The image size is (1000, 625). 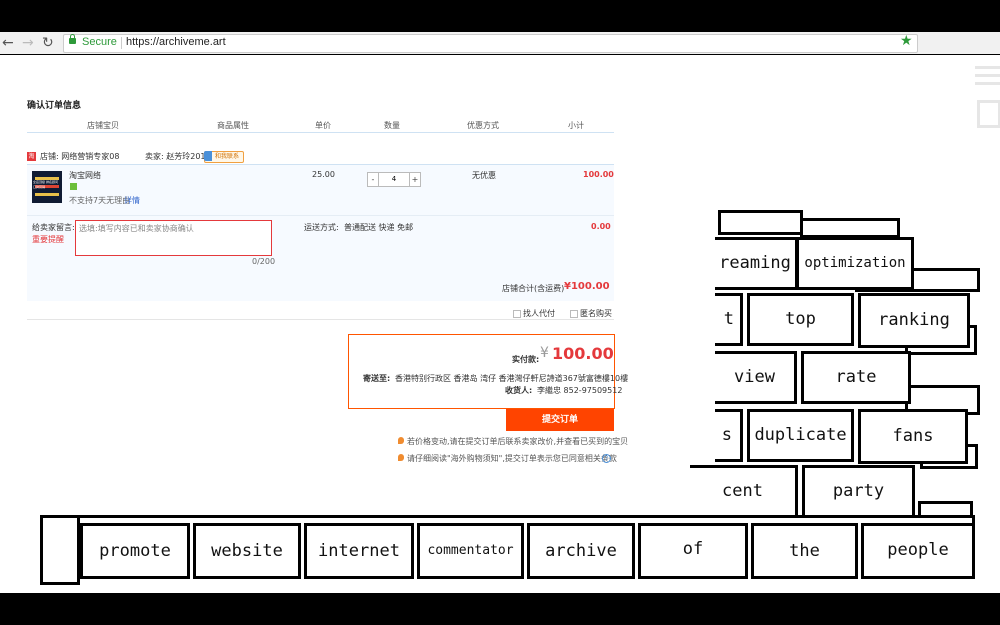 I want to click on brick-word: fans, so click(x=913, y=436).